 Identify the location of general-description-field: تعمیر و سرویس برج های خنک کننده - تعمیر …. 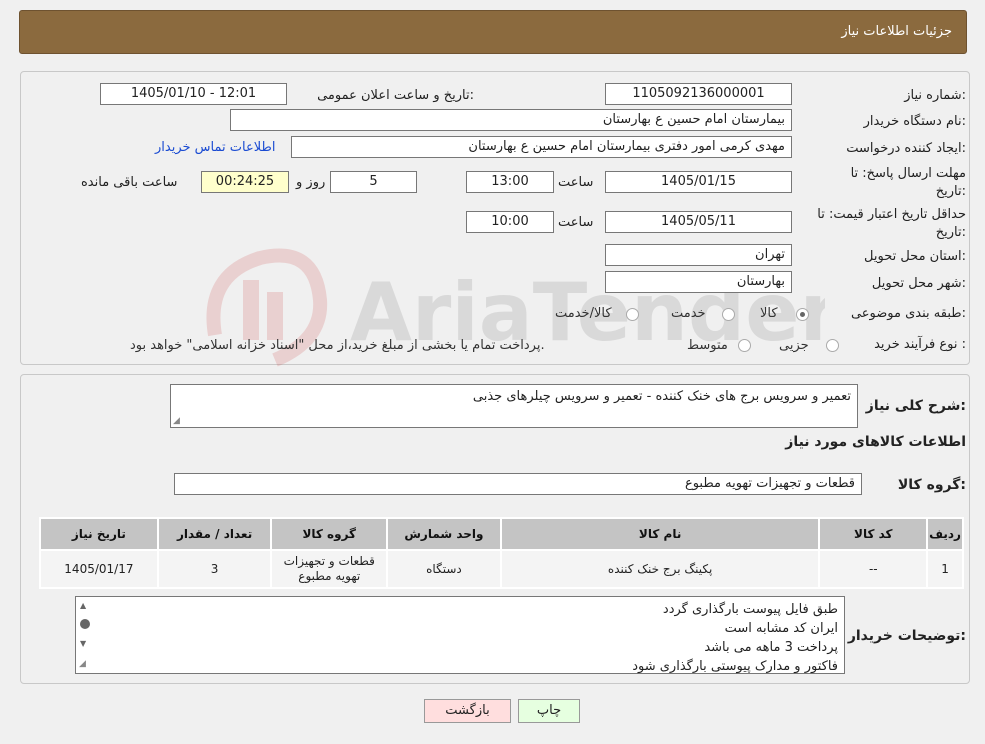
(514, 406).